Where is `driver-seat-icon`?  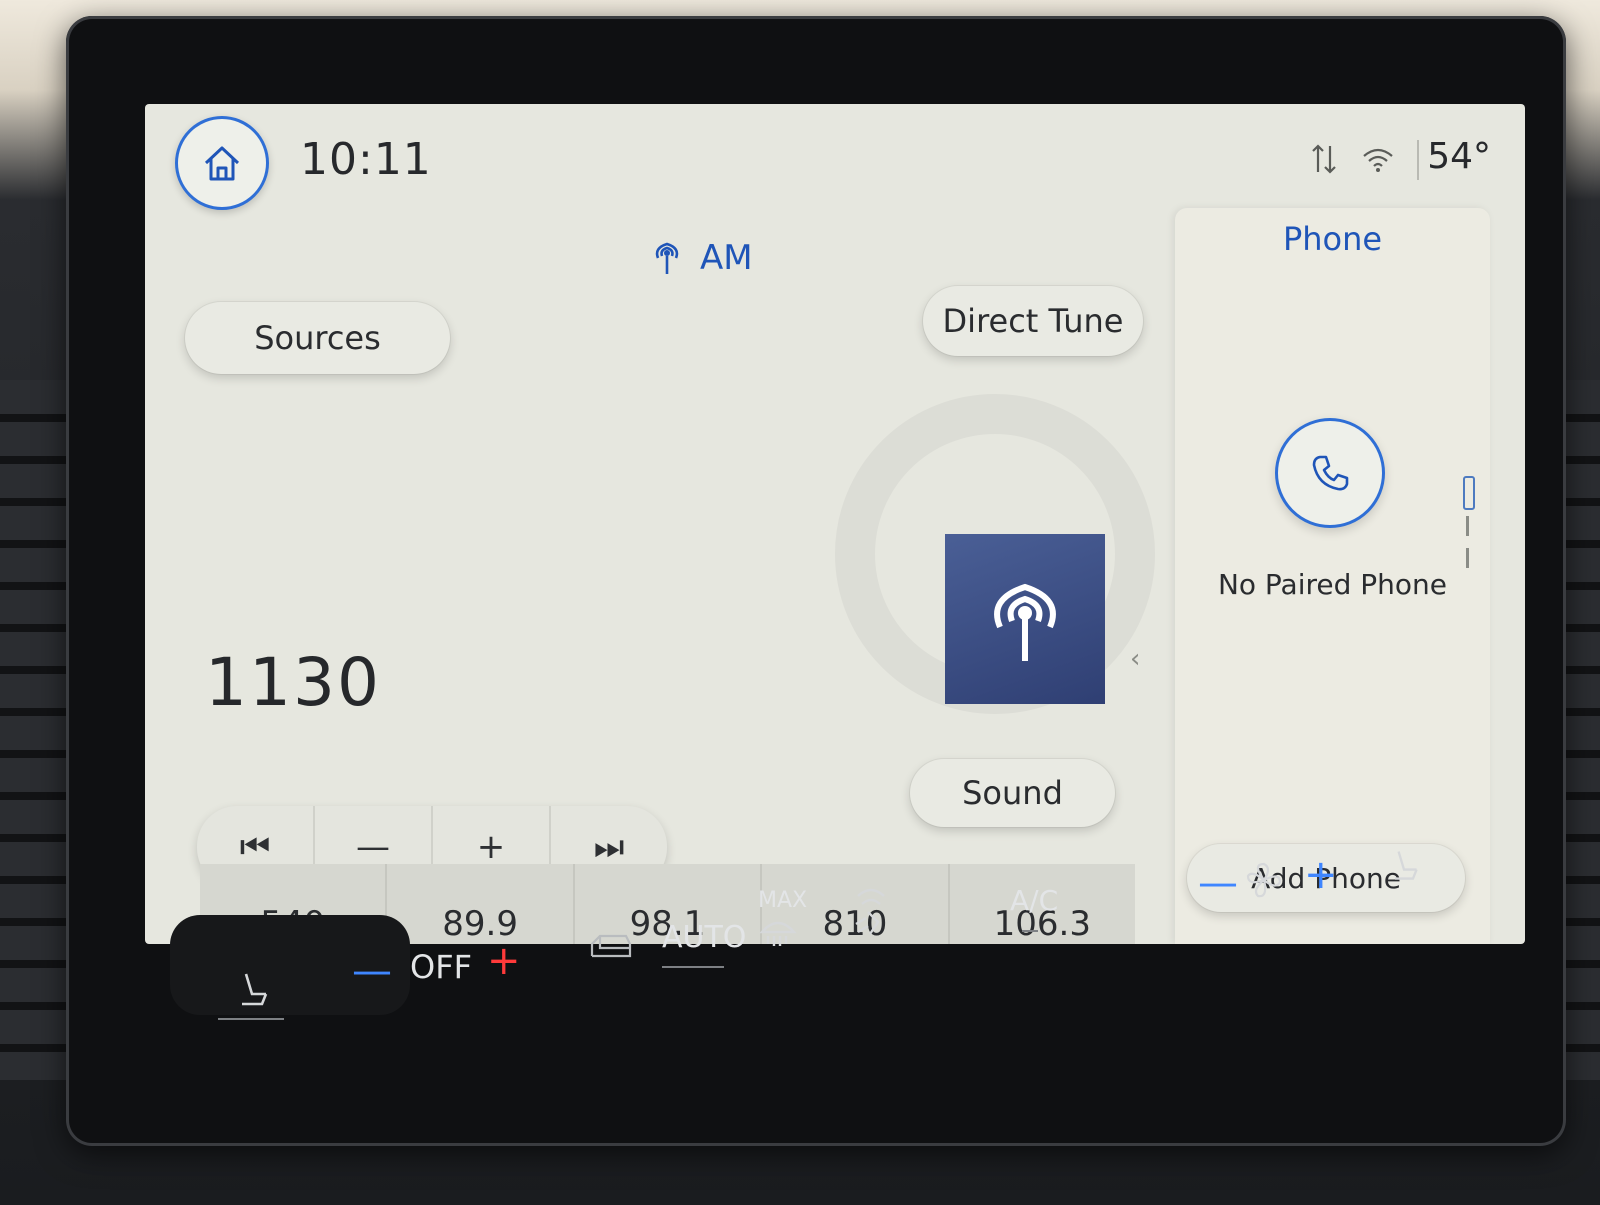
driver-seat-icon is located at coordinates (252, 990).